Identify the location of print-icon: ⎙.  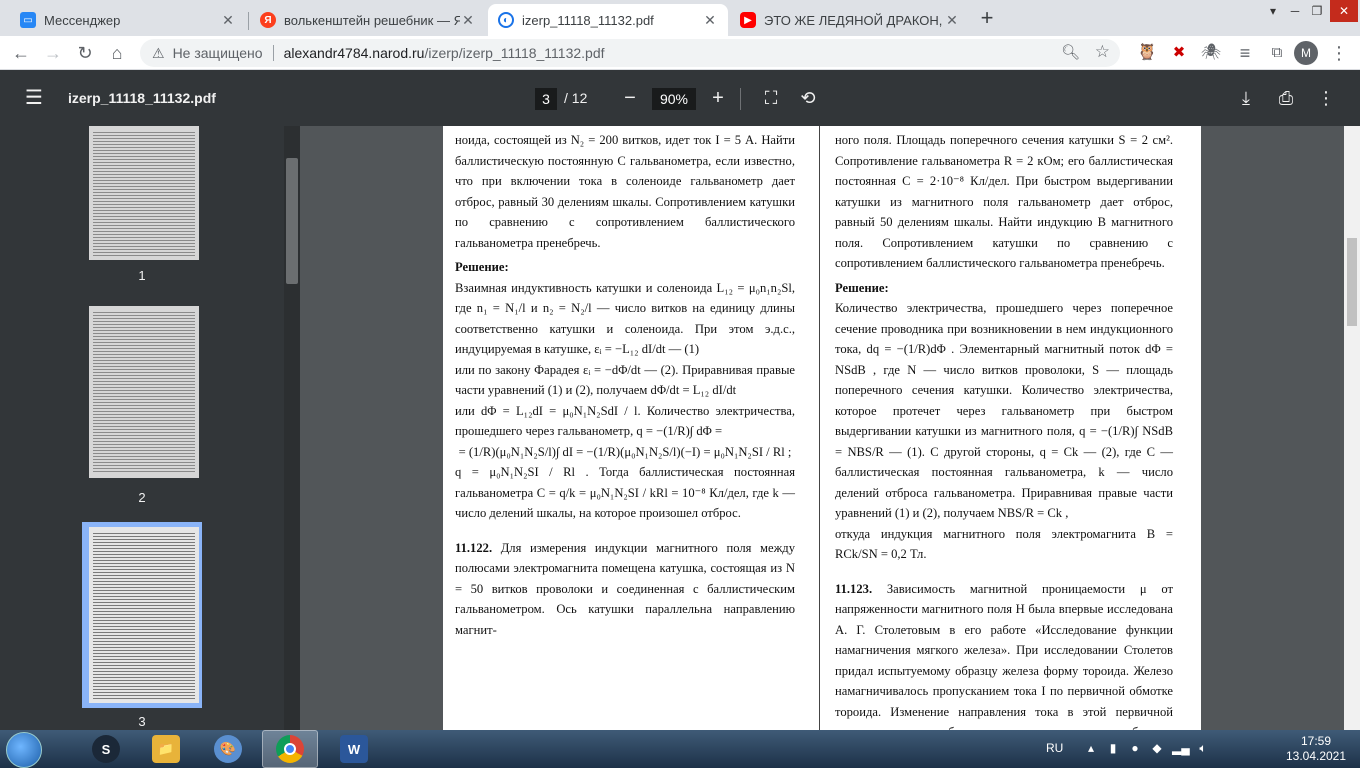
(1286, 98).